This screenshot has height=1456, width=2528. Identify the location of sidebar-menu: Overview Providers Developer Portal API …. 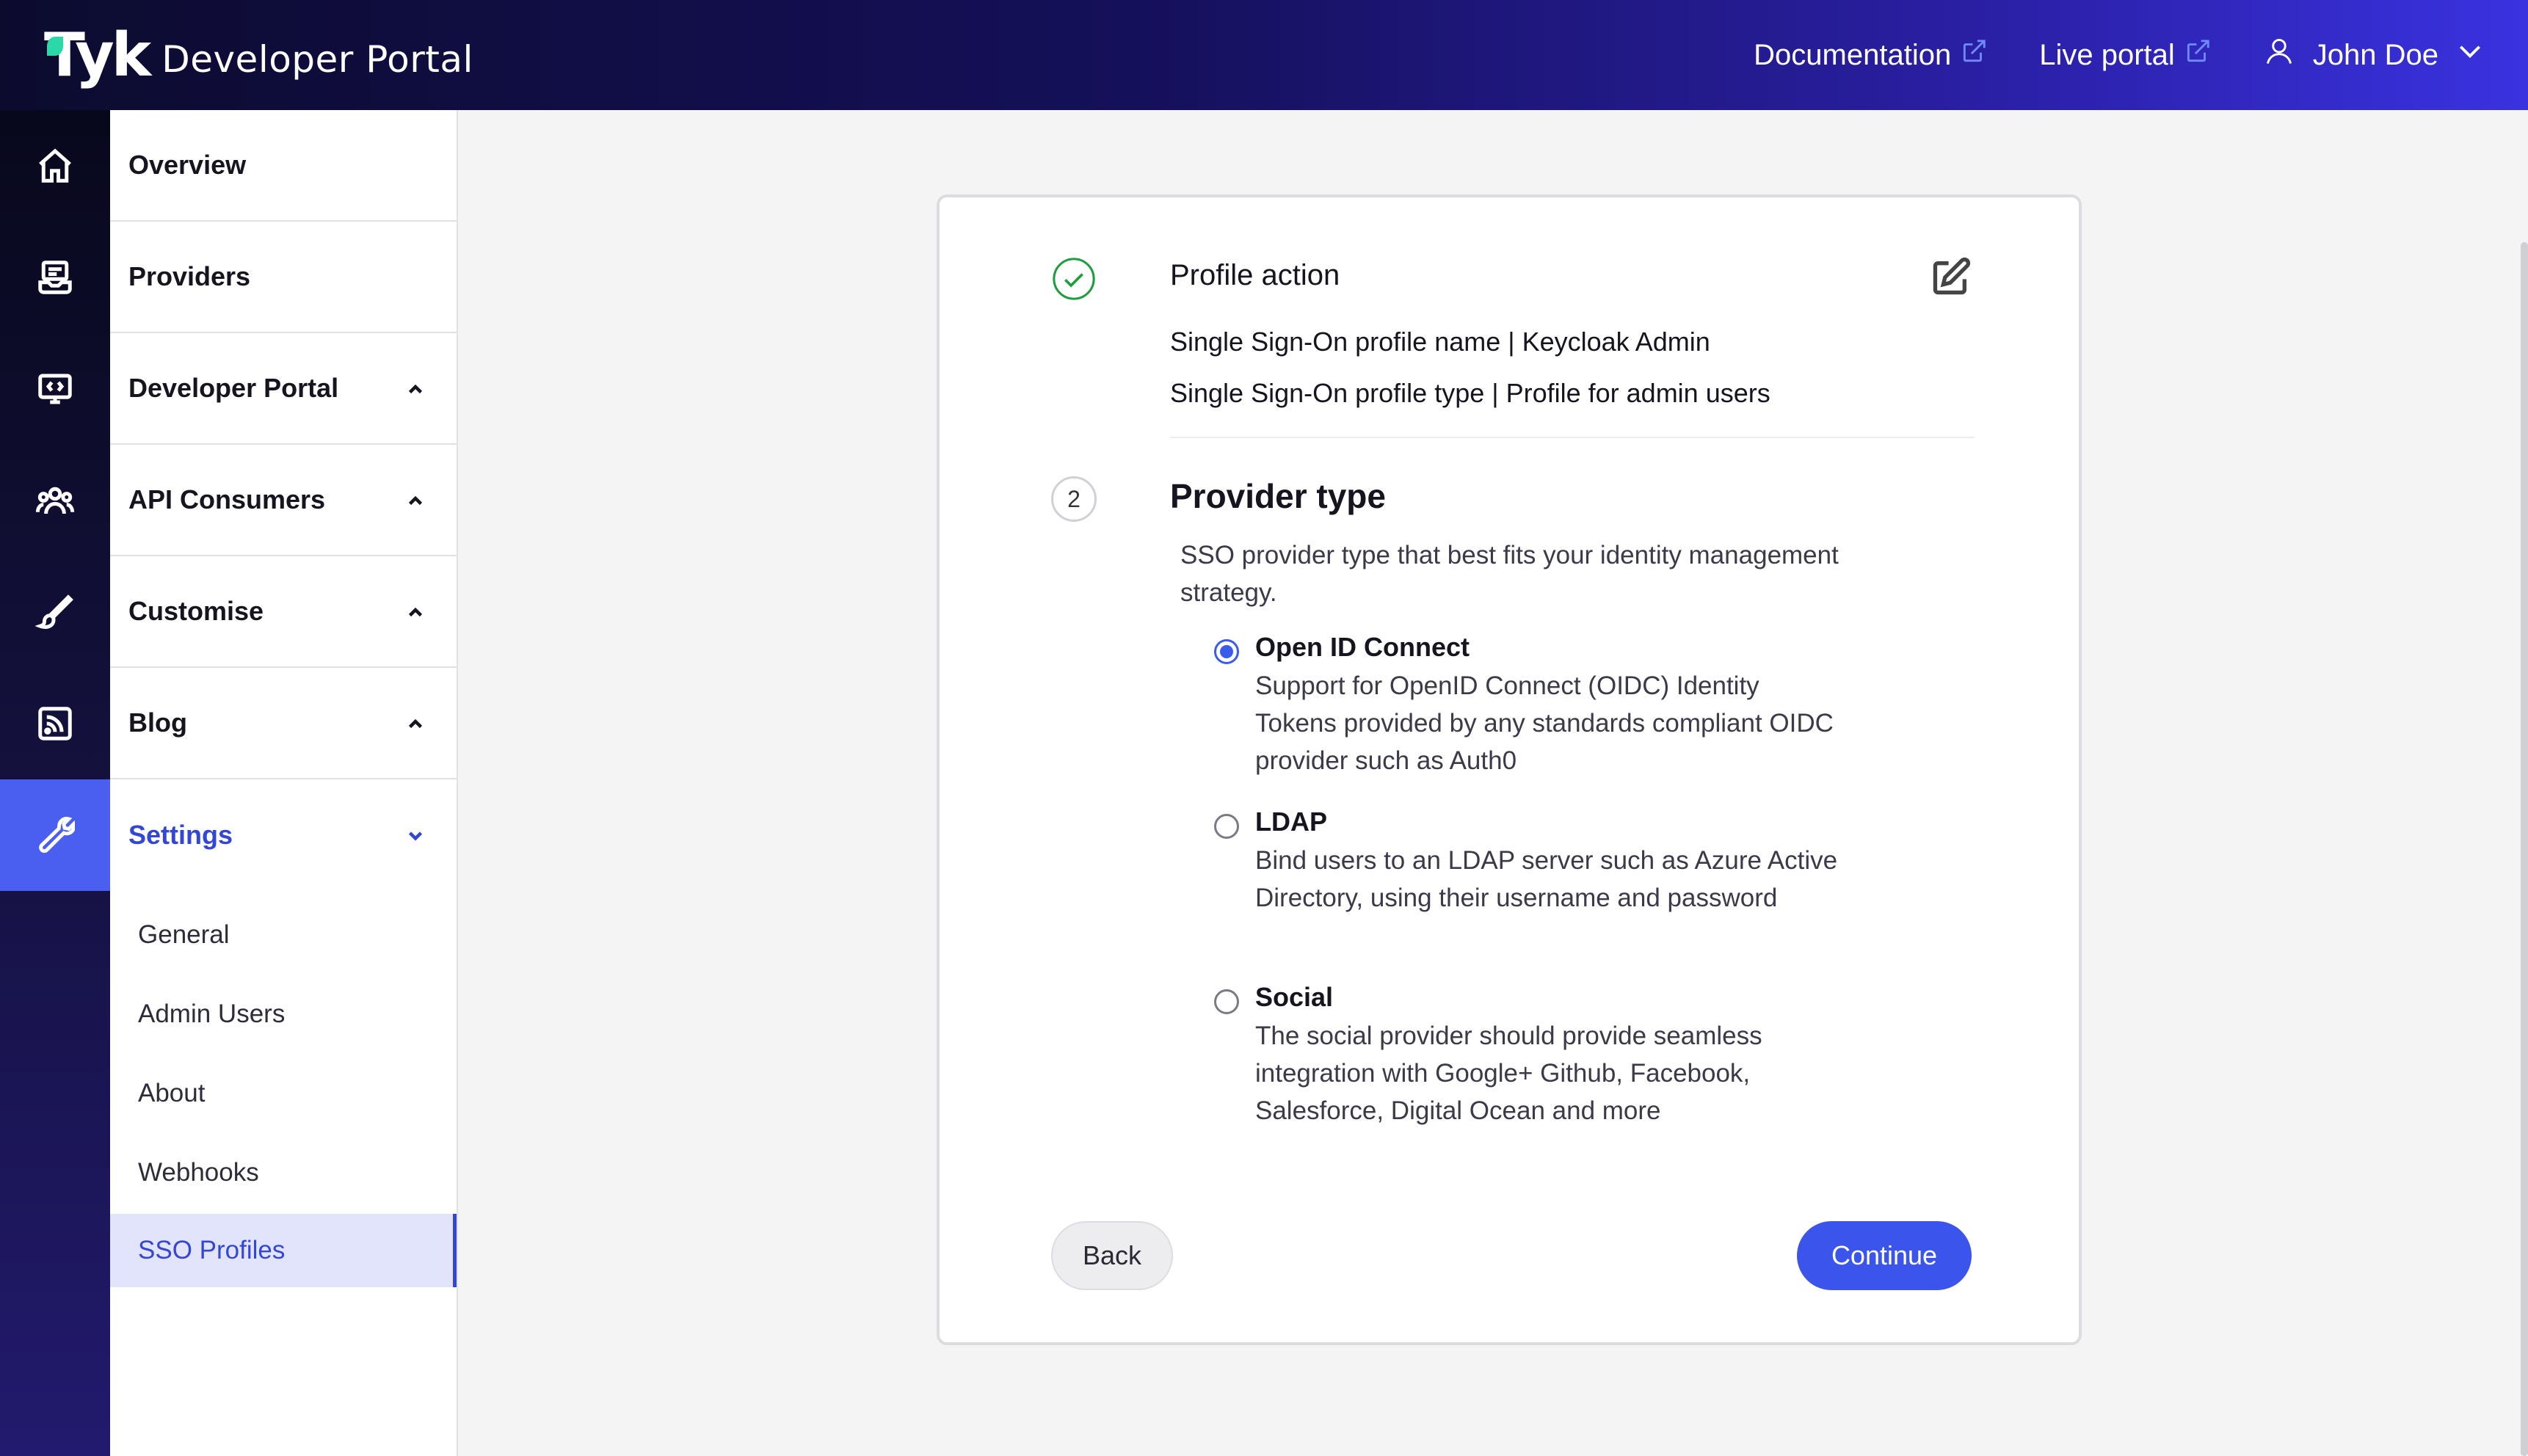
(284, 783).